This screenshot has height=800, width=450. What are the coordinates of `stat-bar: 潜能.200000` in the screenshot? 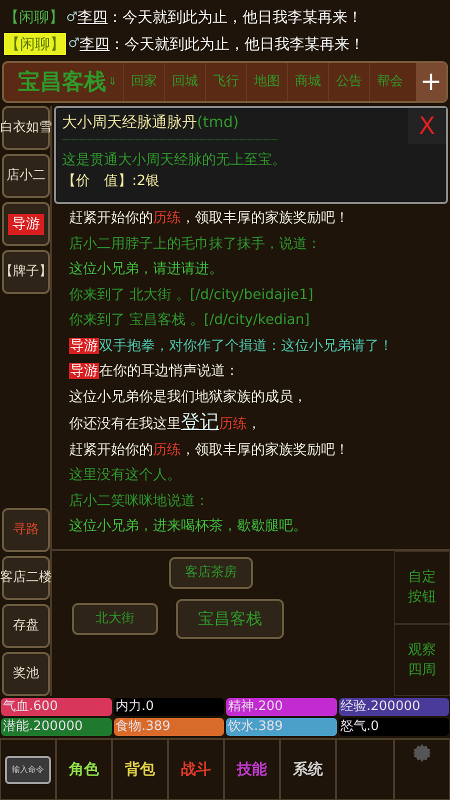 It's located at (56, 727).